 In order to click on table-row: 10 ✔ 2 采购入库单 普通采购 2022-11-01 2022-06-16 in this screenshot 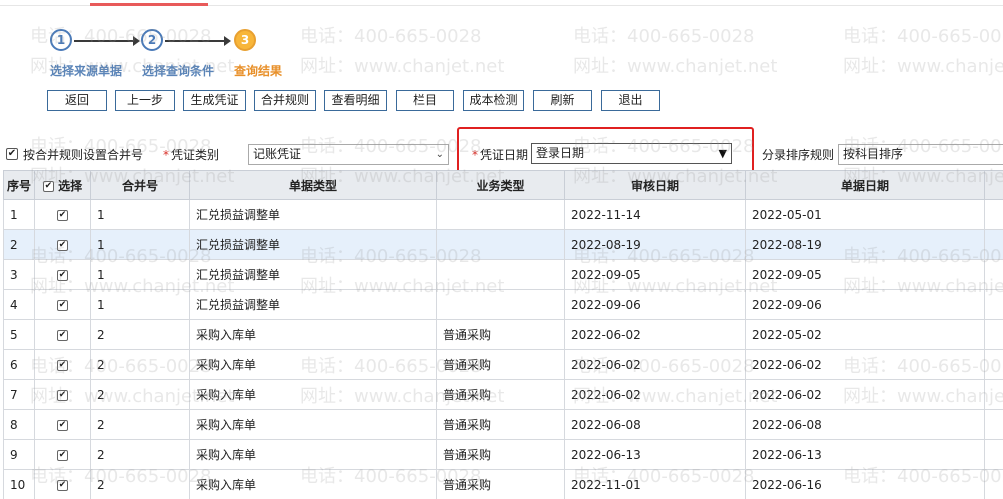, I will do `click(503, 484)`.